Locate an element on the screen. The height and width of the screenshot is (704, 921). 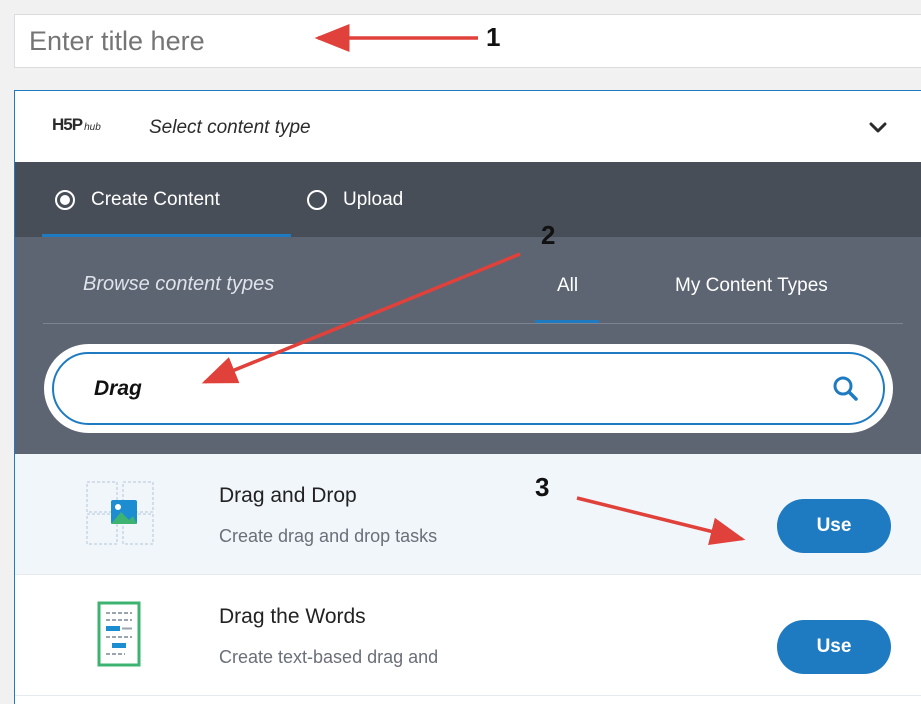
item-title: Drag and Drop is located at coordinates (288, 495).